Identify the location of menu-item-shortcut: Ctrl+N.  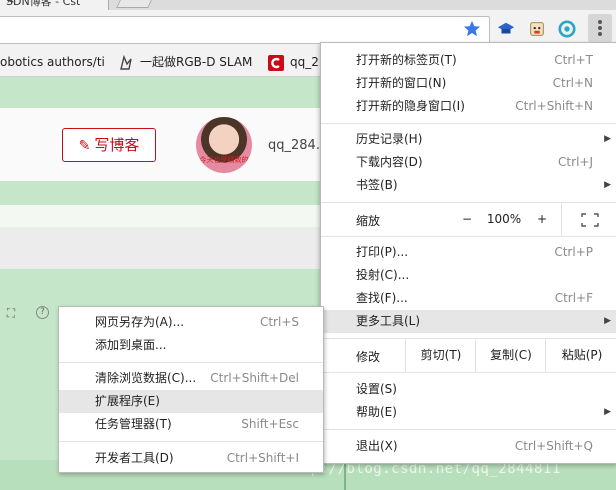
(572, 83).